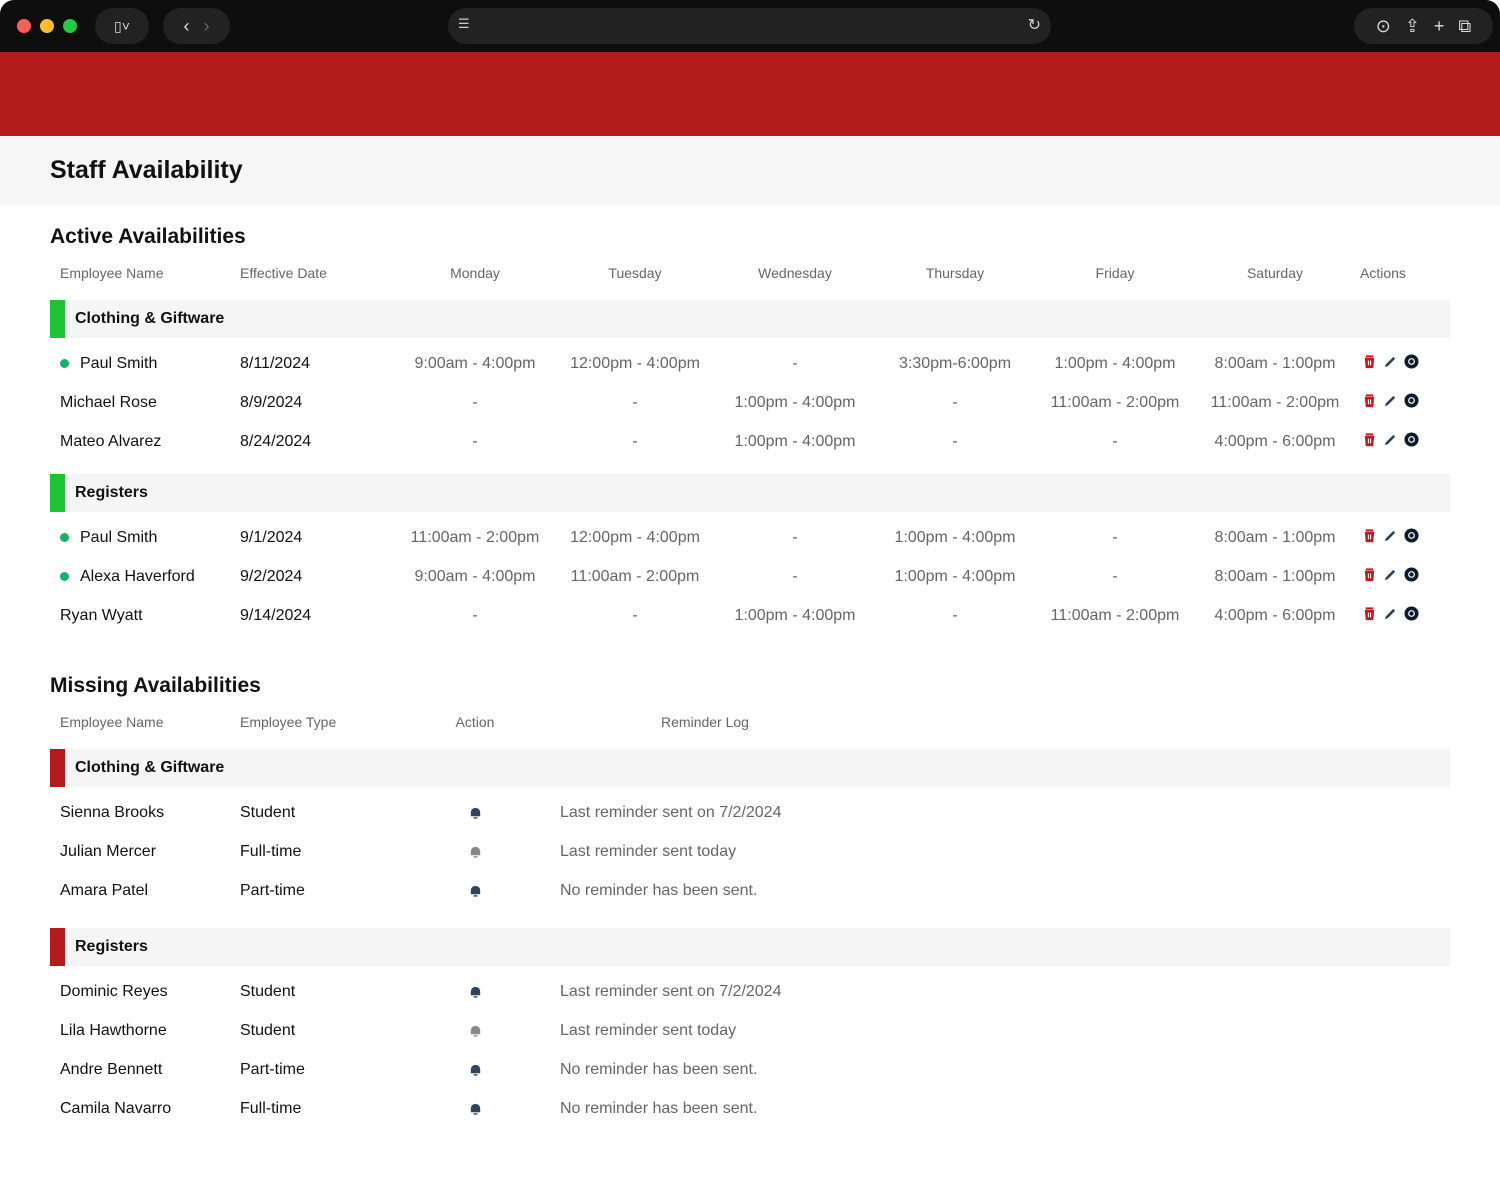  What do you see at coordinates (1423, 26) in the screenshot?
I see `toolbar-actions: ⊙ ⇪ + ⧉` at bounding box center [1423, 26].